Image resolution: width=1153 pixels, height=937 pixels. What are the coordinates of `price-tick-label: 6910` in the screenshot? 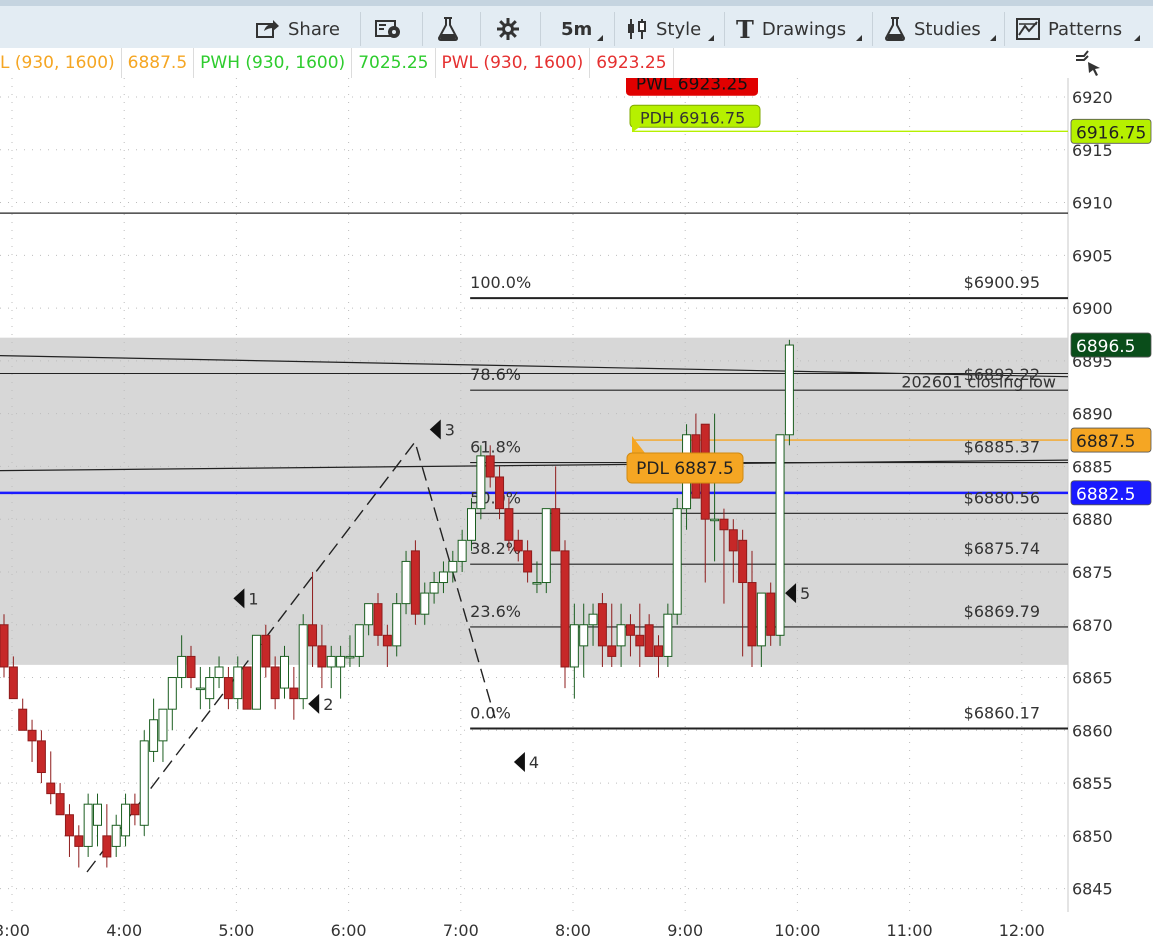 It's located at (1092, 203).